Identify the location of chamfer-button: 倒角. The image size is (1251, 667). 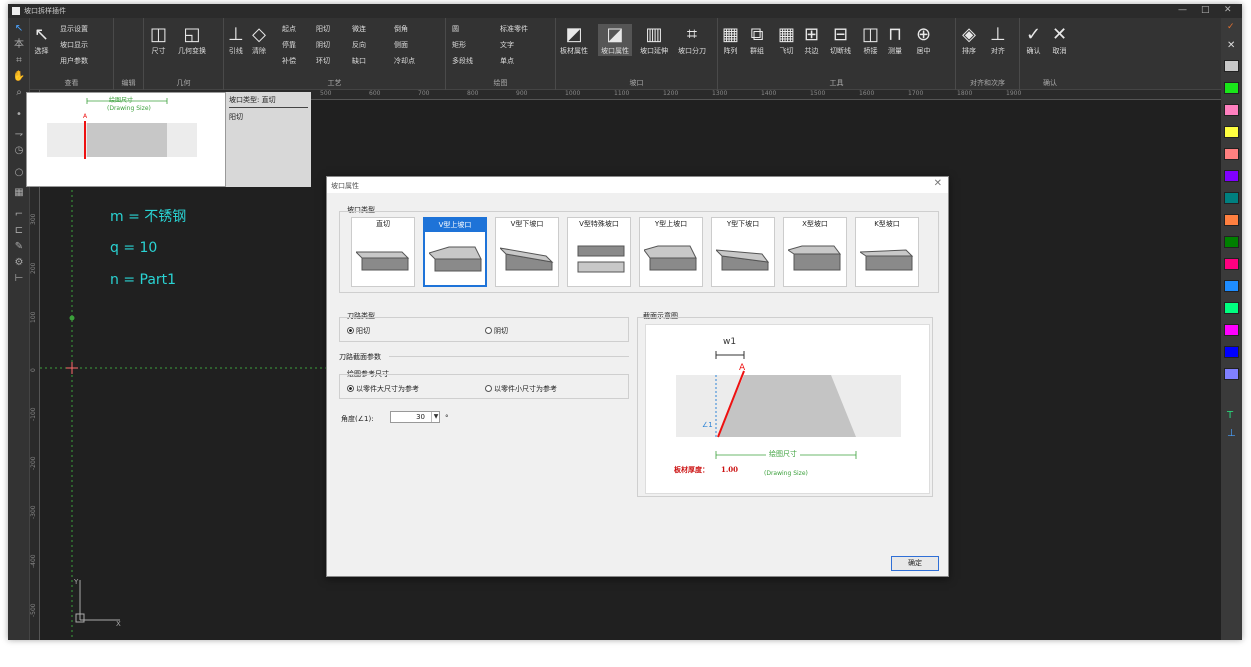
(401, 29).